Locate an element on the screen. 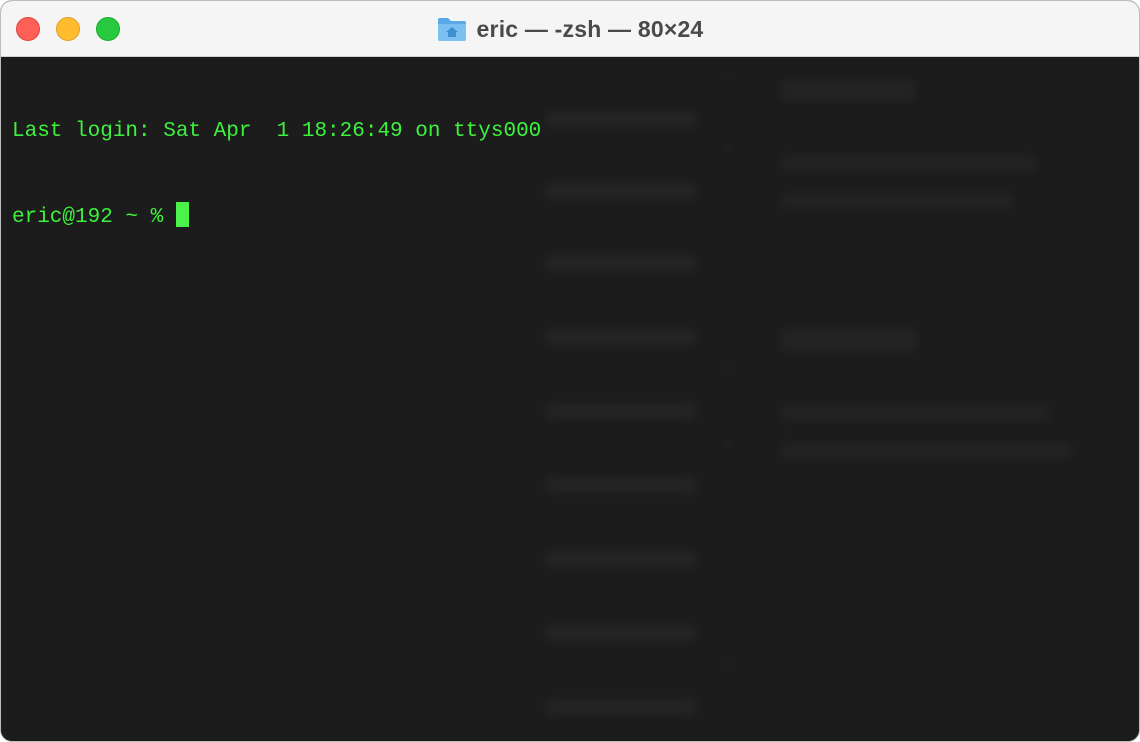  prompt-text: eric@192 ~ % is located at coordinates (94, 217).